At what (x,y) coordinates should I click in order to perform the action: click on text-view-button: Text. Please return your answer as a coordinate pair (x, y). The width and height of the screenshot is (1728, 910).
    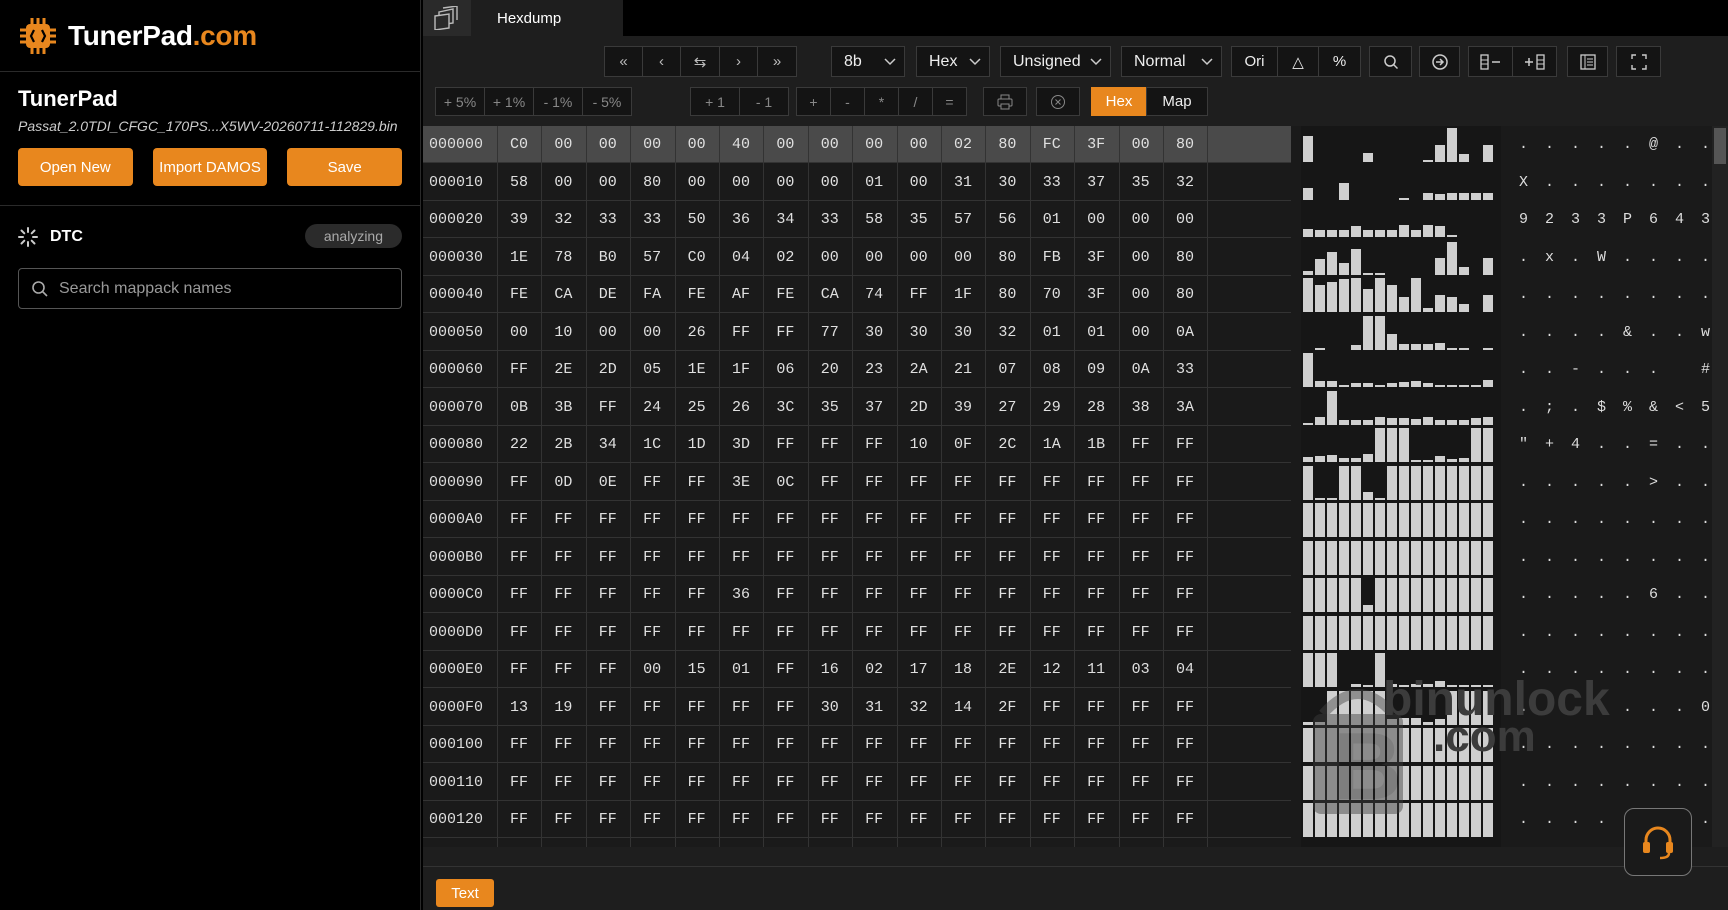
    Looking at the image, I should click on (465, 893).